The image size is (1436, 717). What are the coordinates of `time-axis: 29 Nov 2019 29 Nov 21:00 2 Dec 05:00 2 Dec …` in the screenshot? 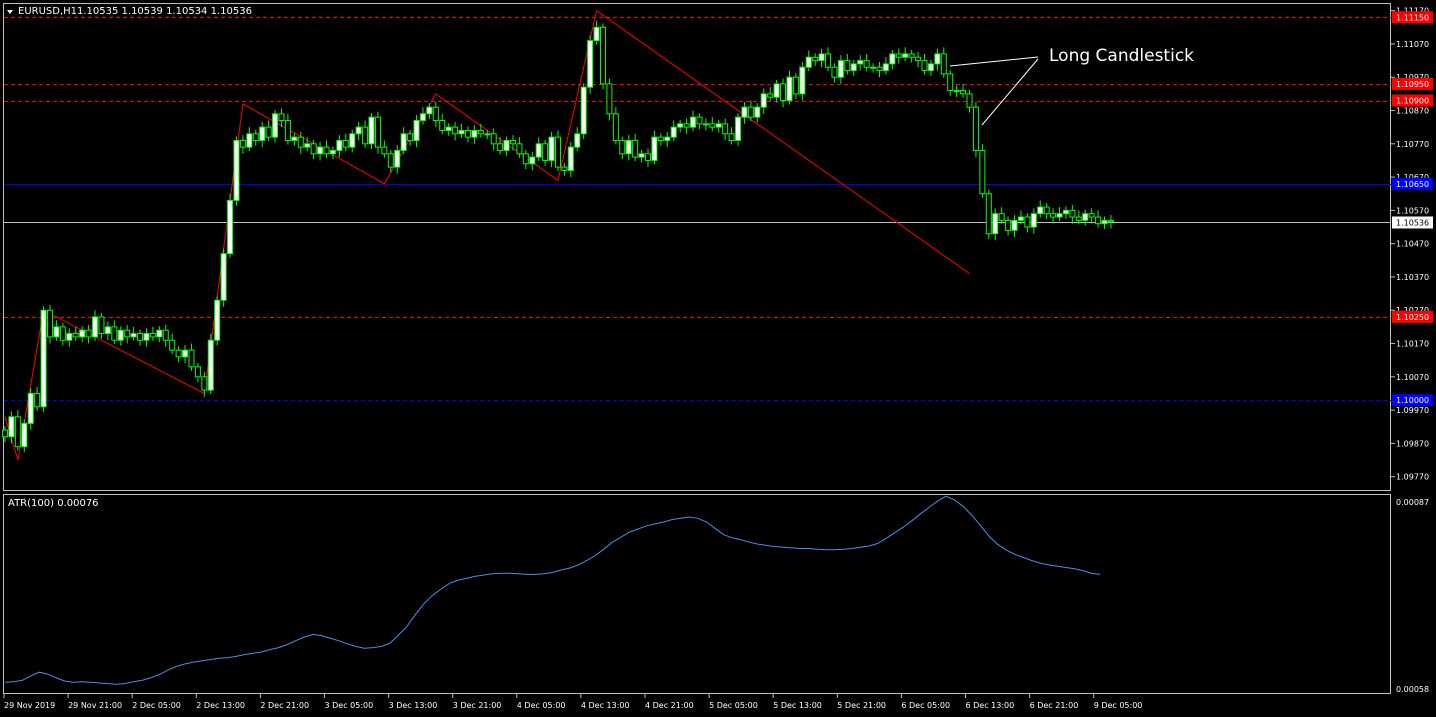 It's located at (572, 702).